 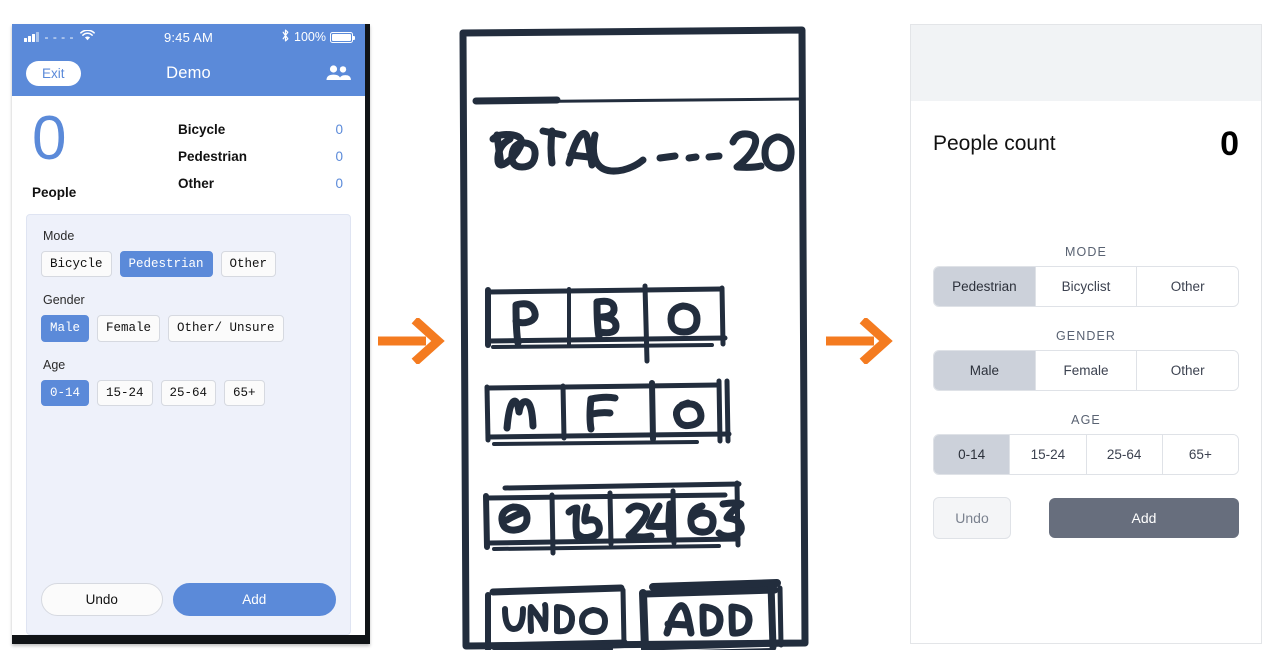 I want to click on battery-percent-label: 100%, so click(x=310, y=37).